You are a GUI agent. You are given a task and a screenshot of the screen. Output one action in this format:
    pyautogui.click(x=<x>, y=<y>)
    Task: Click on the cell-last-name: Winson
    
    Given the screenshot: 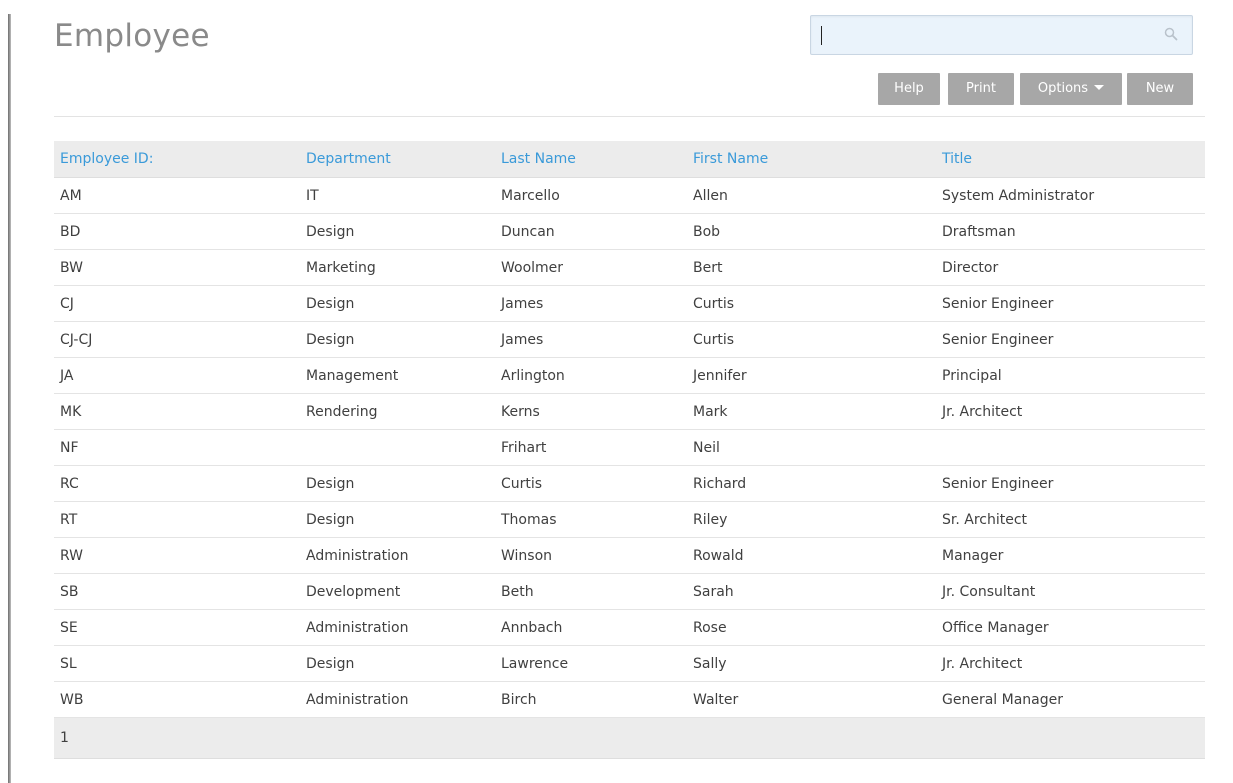 What is the action you would take?
    pyautogui.click(x=591, y=555)
    